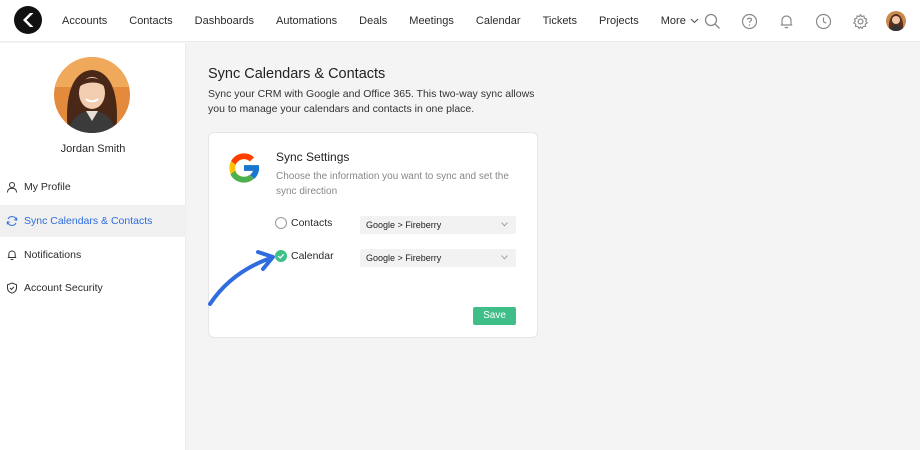 The height and width of the screenshot is (450, 920). I want to click on calendar-direction-select: Google > Fireberry, so click(438, 258).